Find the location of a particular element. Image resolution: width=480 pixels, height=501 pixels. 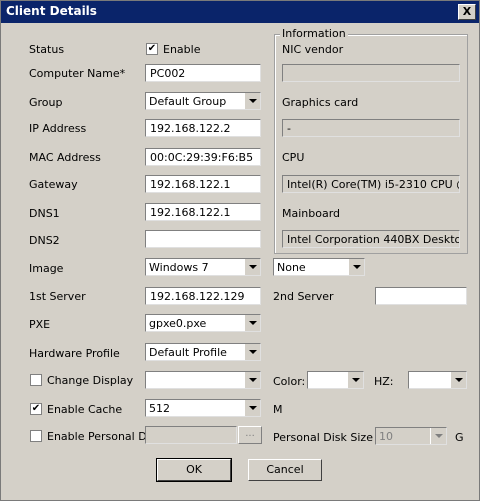

image-value: Windows 7 is located at coordinates (179, 267).